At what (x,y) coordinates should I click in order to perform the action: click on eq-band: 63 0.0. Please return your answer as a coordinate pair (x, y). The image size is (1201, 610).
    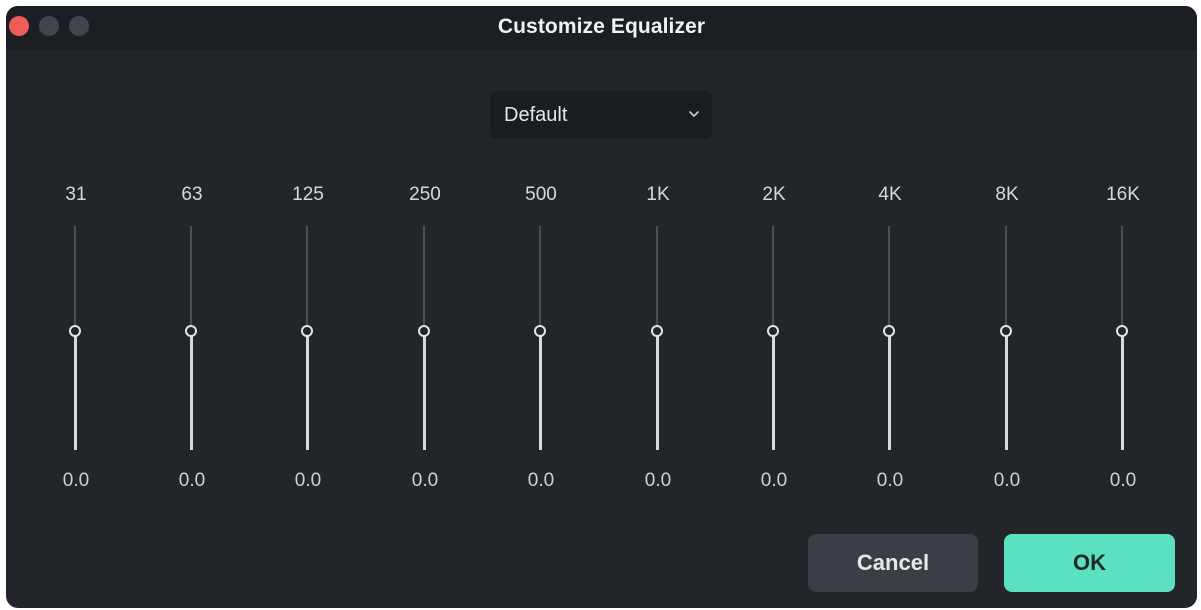
    Looking at the image, I should click on (192, 336).